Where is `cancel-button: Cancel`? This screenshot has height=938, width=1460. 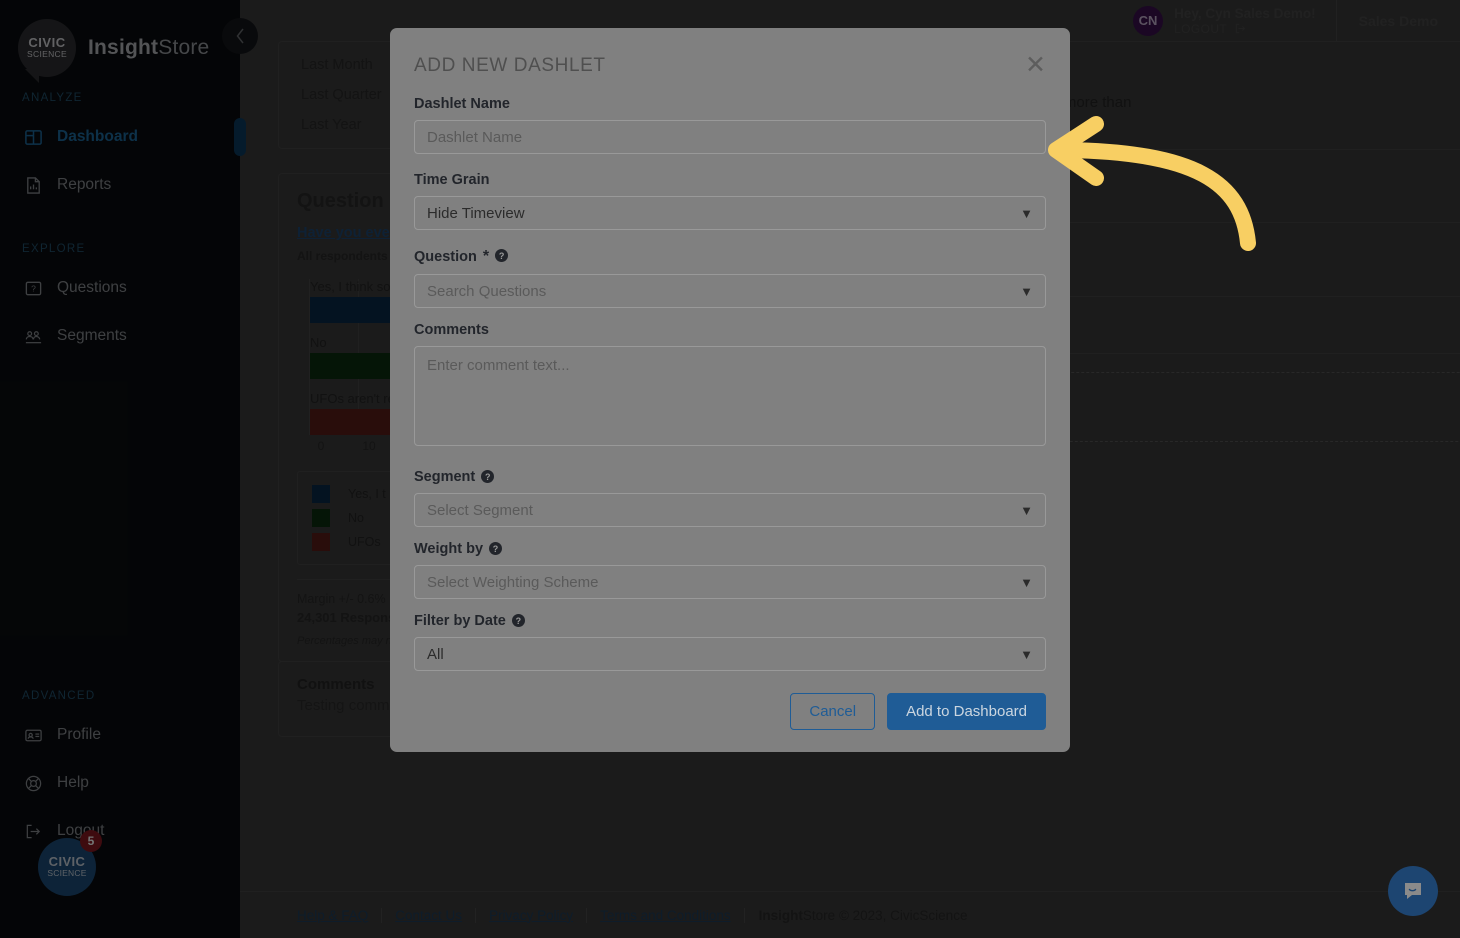 cancel-button: Cancel is located at coordinates (833, 711).